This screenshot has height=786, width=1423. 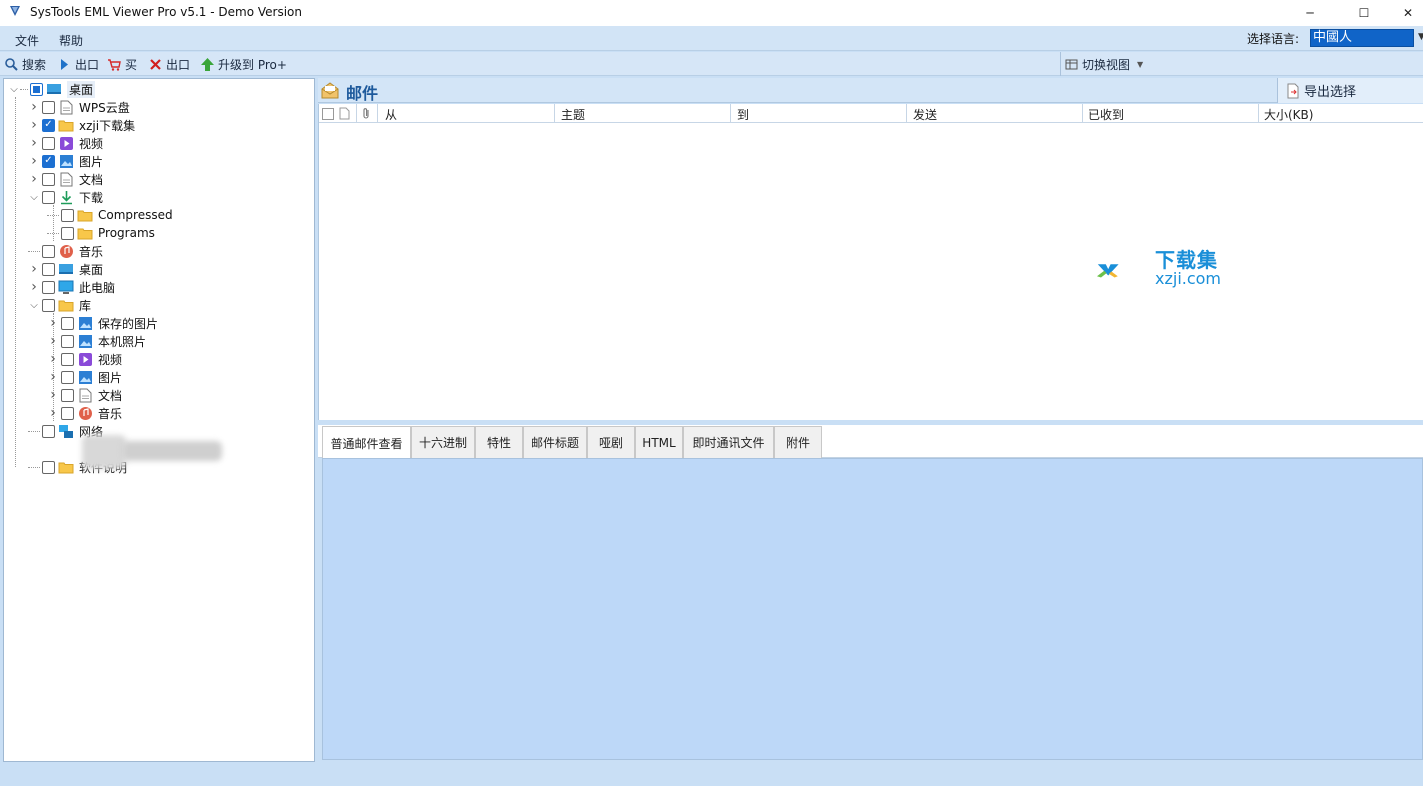 What do you see at coordinates (65, 251) in the screenshot?
I see `tree-item: 音乐` at bounding box center [65, 251].